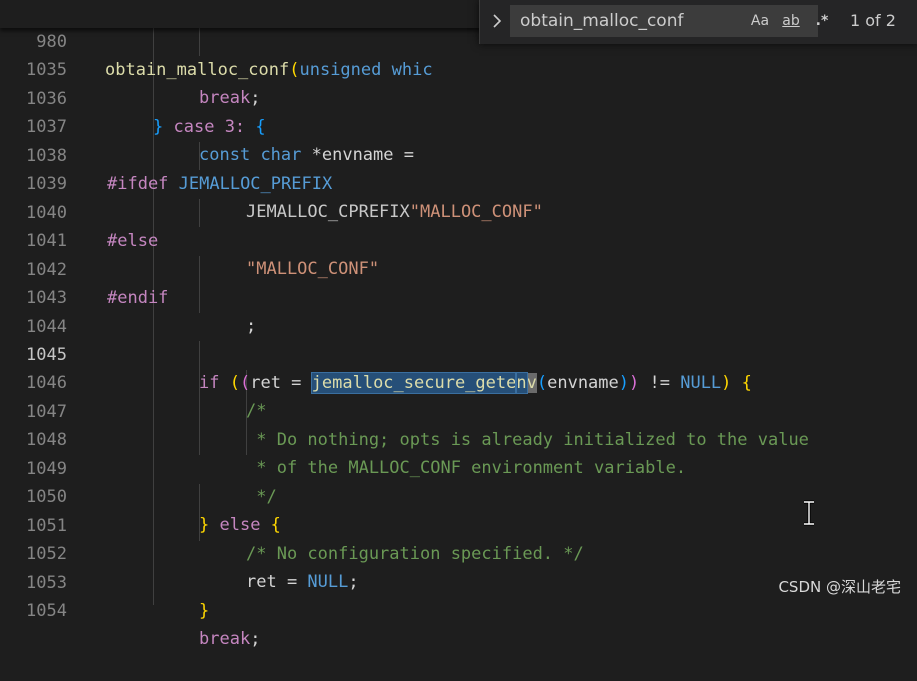 This screenshot has height=681, width=917. Describe the element at coordinates (458, 211) in the screenshot. I see `code-line: 1040 #else` at that location.